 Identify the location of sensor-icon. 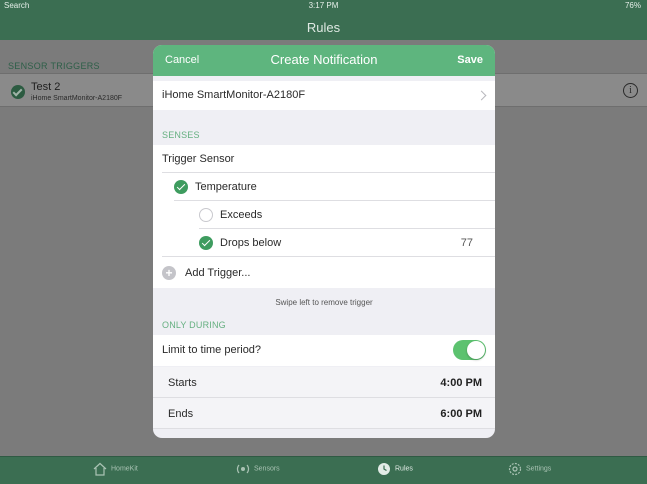
(243, 469).